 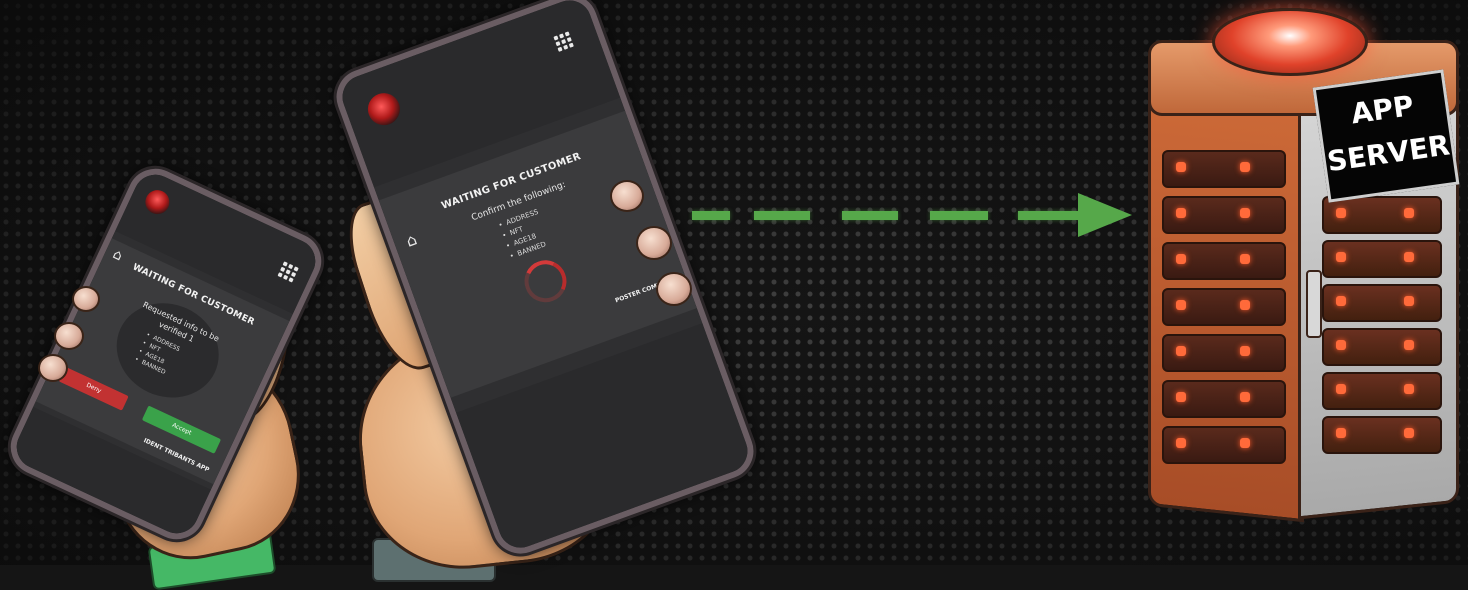 I want to click on server-label-plate: APP SERVER, so click(x=1386, y=136).